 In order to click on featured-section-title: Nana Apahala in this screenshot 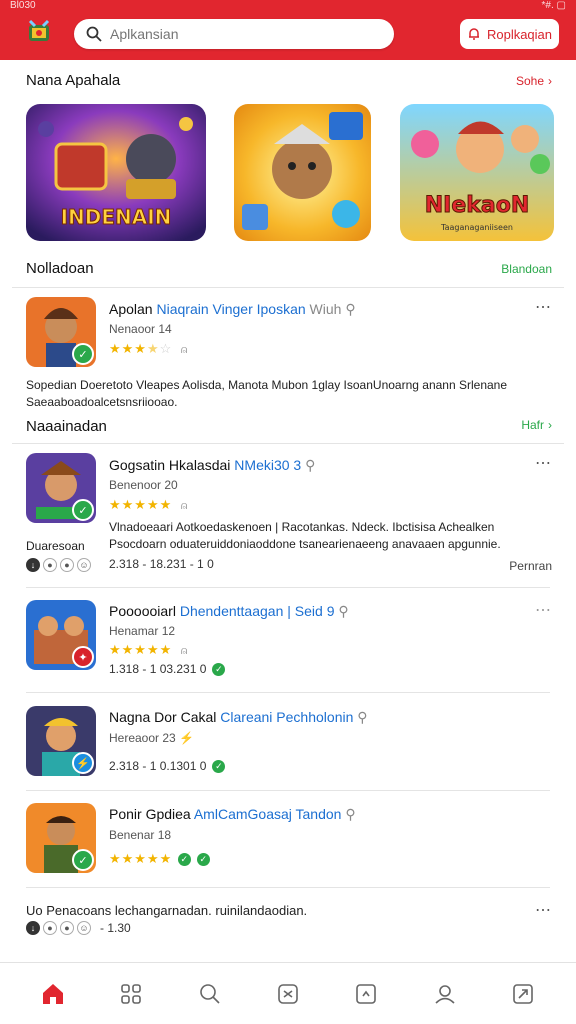, I will do `click(73, 80)`.